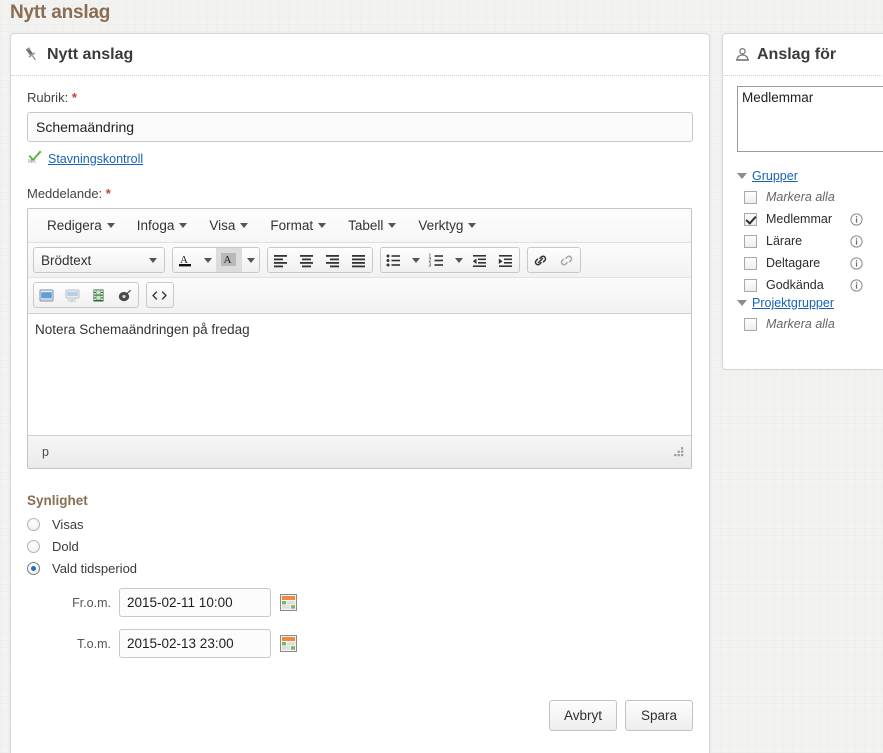 This screenshot has width=883, height=753. Describe the element at coordinates (799, 219) in the screenshot. I see `tree-item-medlemmar-label: Medlemmar` at that location.